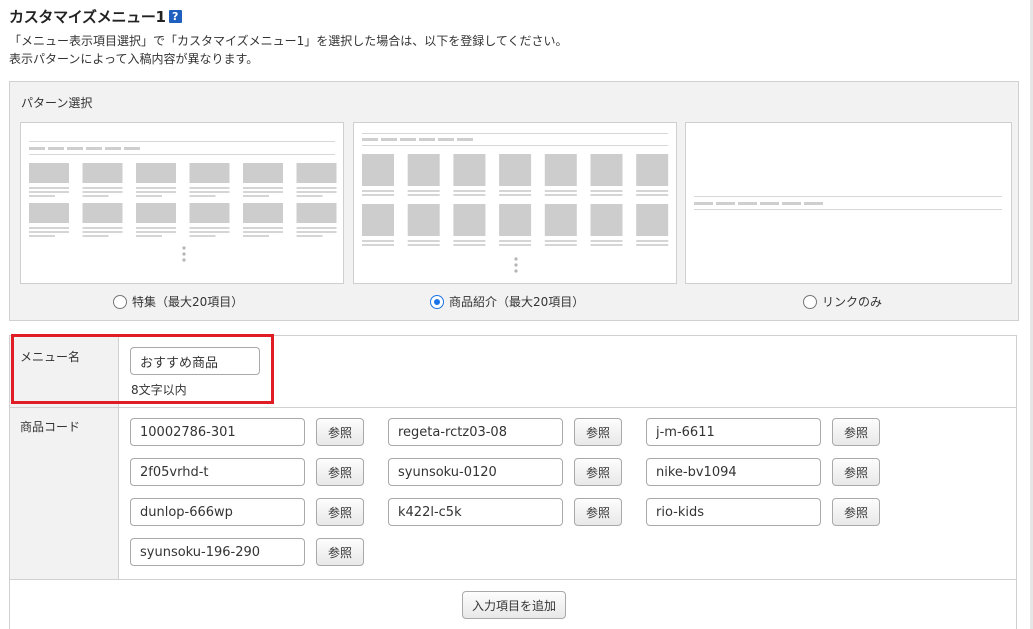 The height and width of the screenshot is (629, 1033). I want to click on product-code-label: 商品コード, so click(50, 427).